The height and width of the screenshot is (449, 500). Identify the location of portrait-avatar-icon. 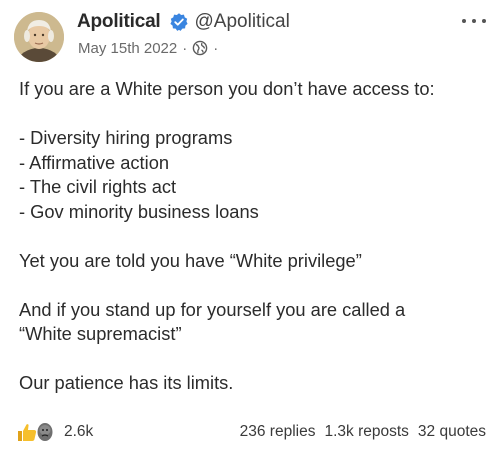
(39, 37).